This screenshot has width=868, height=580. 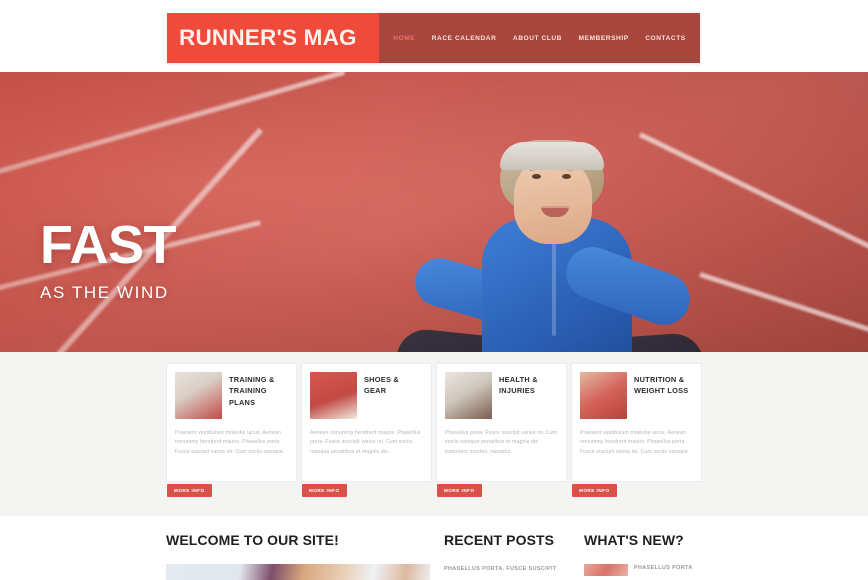 What do you see at coordinates (104, 293) in the screenshot?
I see `hero-subtitle: AS THE WIND` at bounding box center [104, 293].